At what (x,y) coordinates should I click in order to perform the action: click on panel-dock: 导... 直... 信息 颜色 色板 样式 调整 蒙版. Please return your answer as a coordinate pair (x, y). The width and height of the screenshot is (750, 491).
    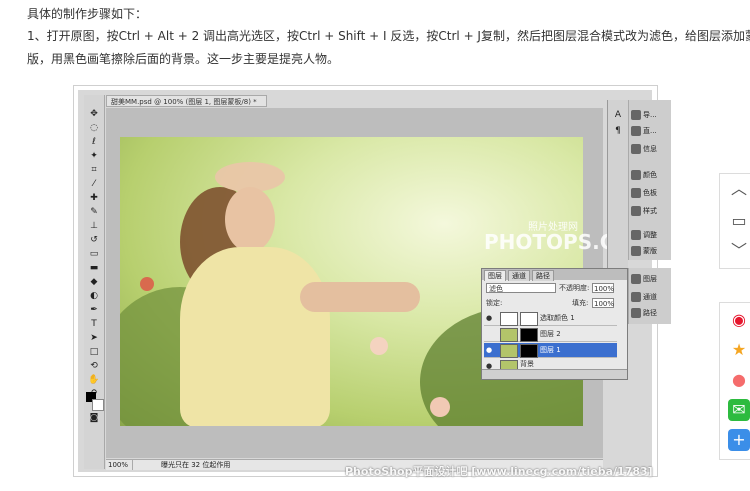
    Looking at the image, I should click on (649, 180).